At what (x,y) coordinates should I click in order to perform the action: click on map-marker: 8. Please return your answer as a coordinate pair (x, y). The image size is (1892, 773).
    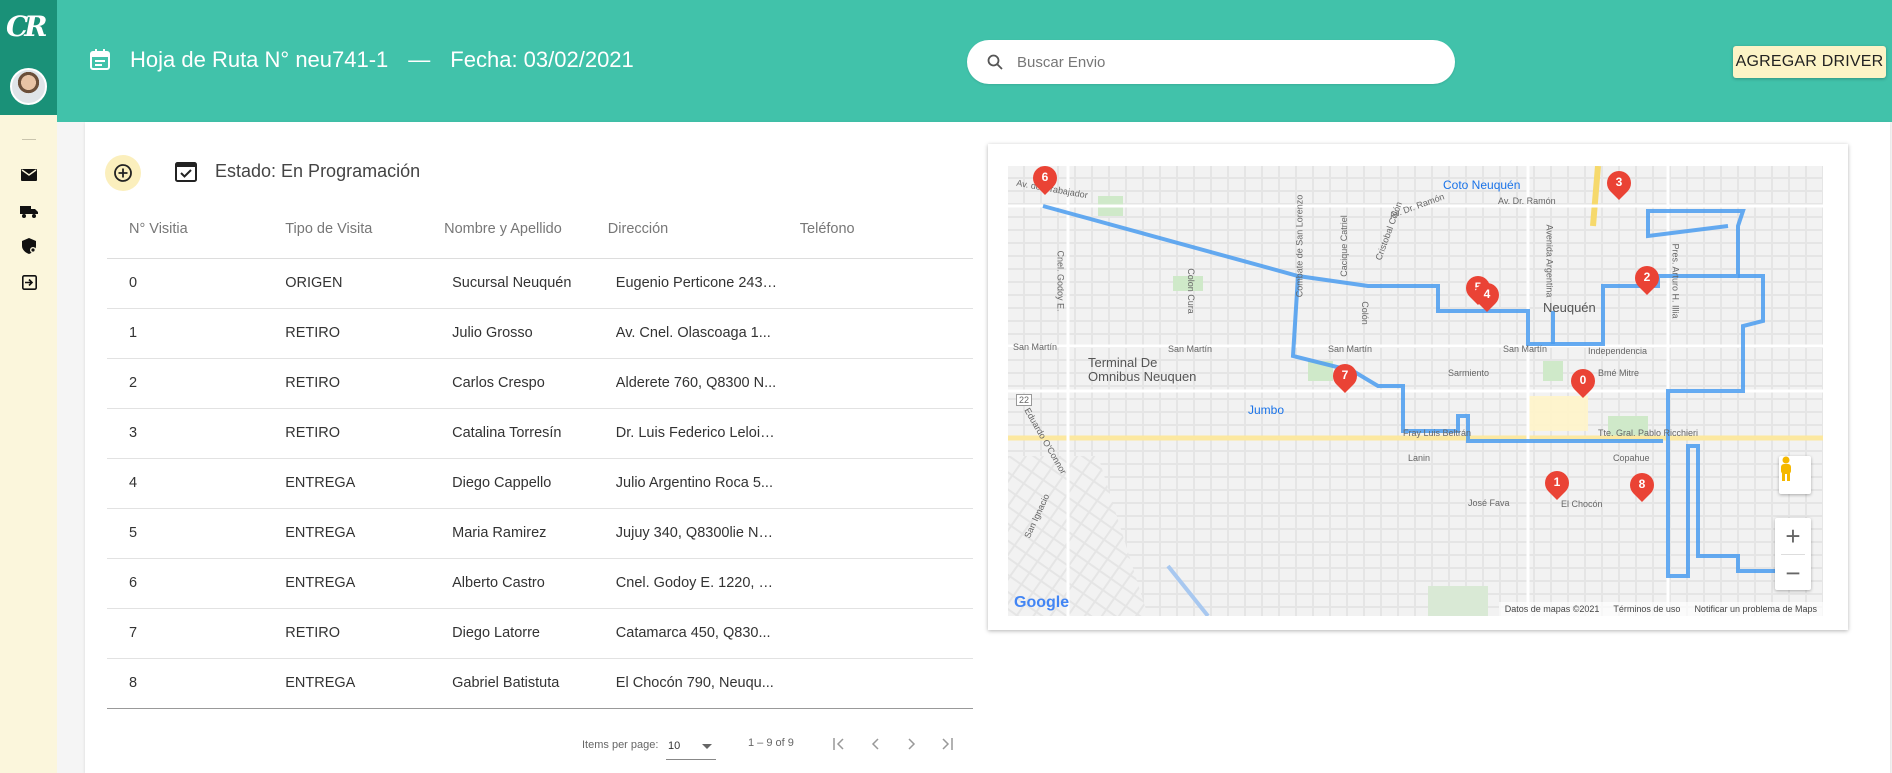
    Looking at the image, I should click on (1642, 487).